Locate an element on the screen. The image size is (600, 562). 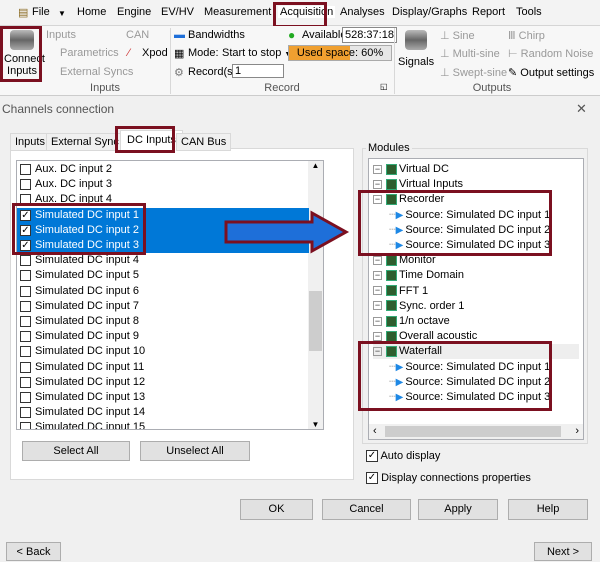
sine-button: ⊥ Sine is located at coordinates (457, 35).